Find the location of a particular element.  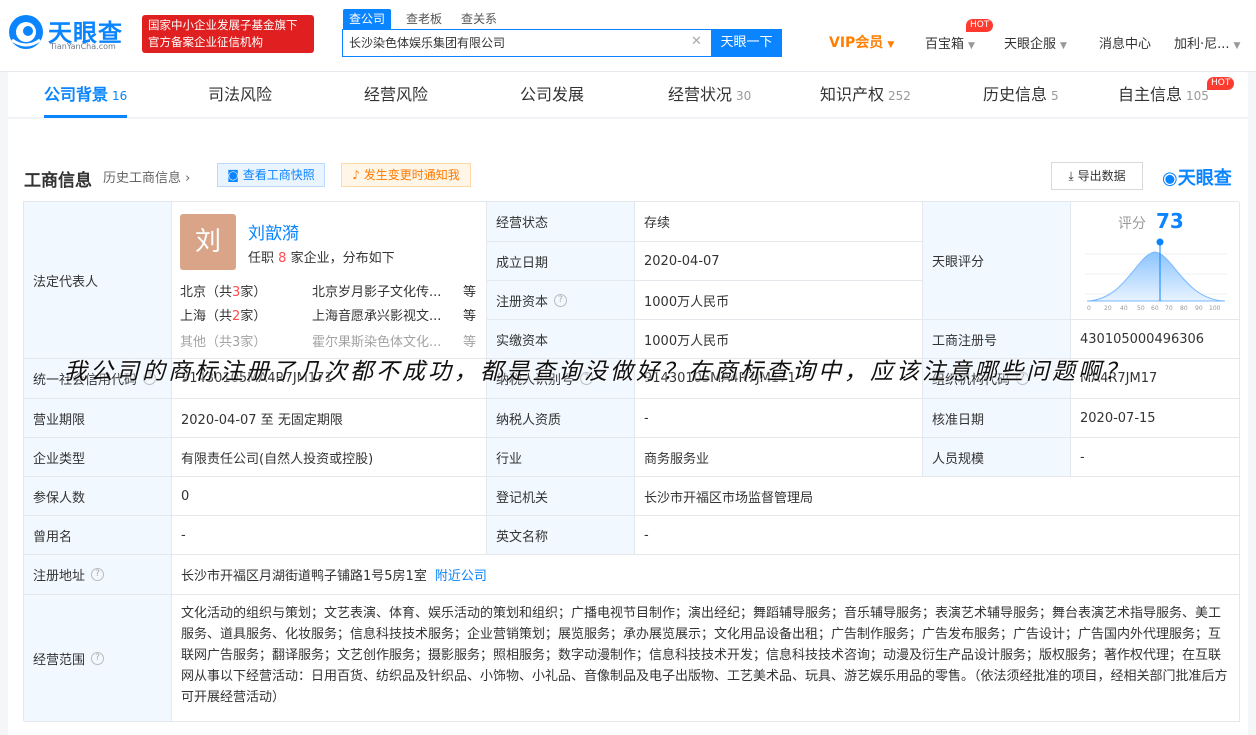

value-former-name: - is located at coordinates (329, 535).